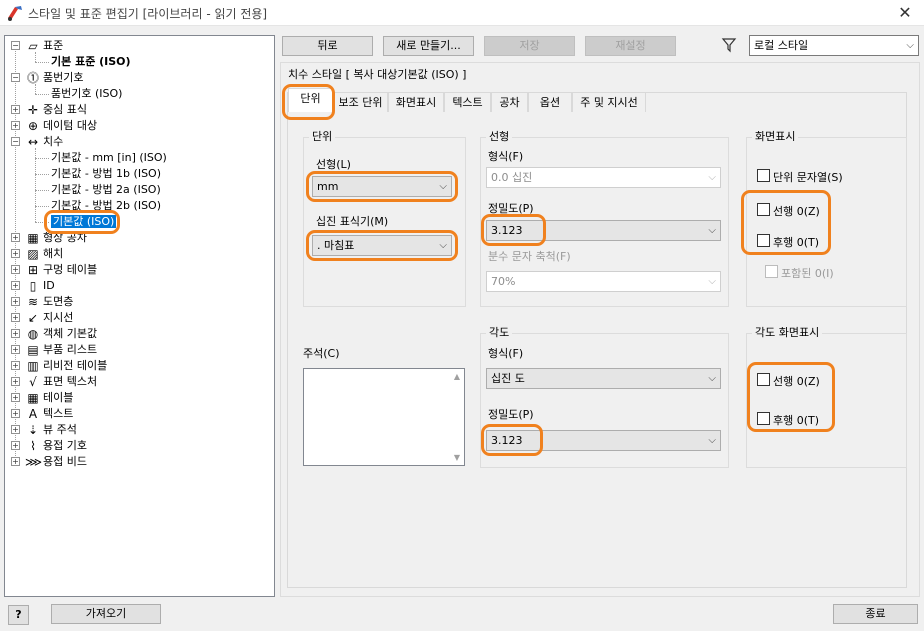  What do you see at coordinates (33, 382) in the screenshot?
I see `surface-texture-icon: √` at bounding box center [33, 382].